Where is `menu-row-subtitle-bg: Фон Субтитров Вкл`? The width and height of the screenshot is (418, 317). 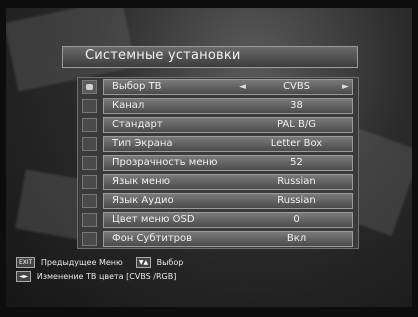 menu-row-subtitle-bg: Фон Субтитров Вкл is located at coordinates (219, 239).